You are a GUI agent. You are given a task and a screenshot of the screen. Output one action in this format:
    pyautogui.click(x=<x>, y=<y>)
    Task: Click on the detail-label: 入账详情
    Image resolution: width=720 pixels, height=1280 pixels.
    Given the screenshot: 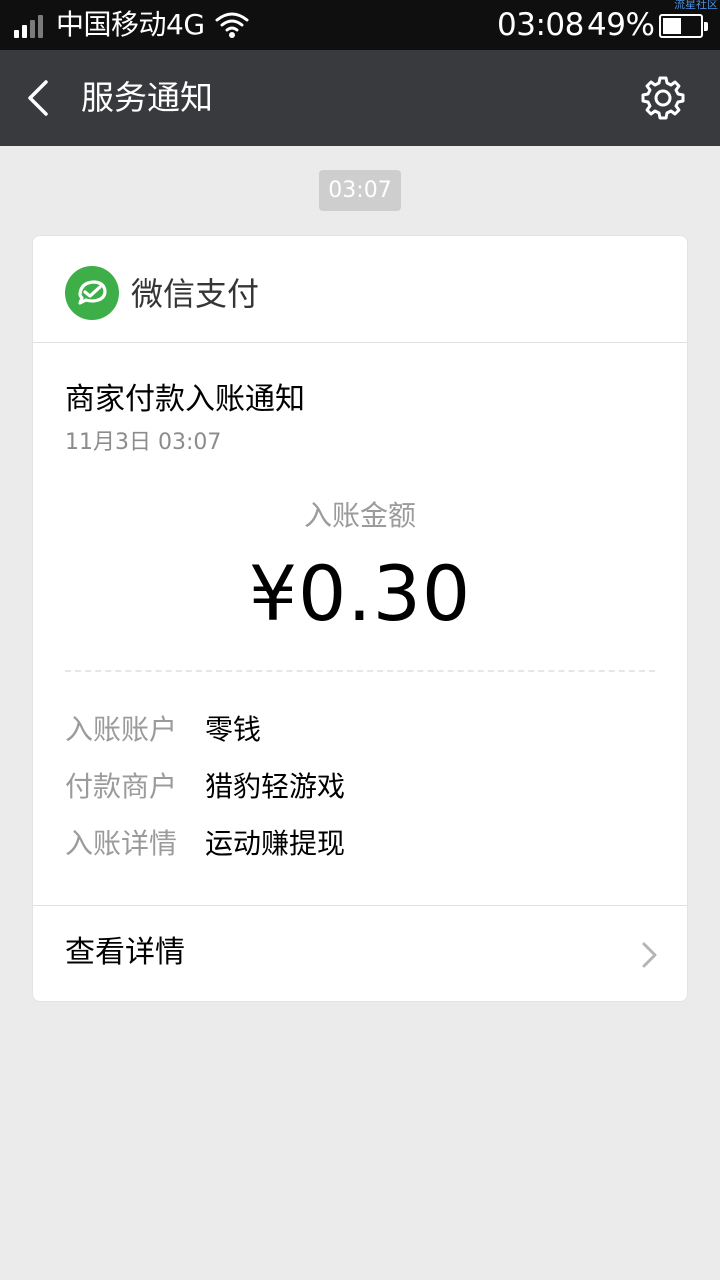 What is the action you would take?
    pyautogui.click(x=121, y=843)
    